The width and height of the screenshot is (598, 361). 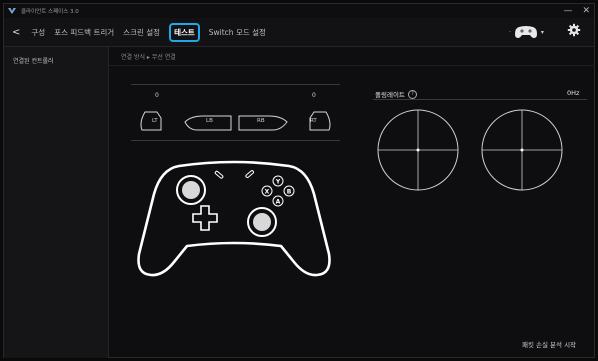 I want to click on minimize-button: —, so click(x=567, y=11).